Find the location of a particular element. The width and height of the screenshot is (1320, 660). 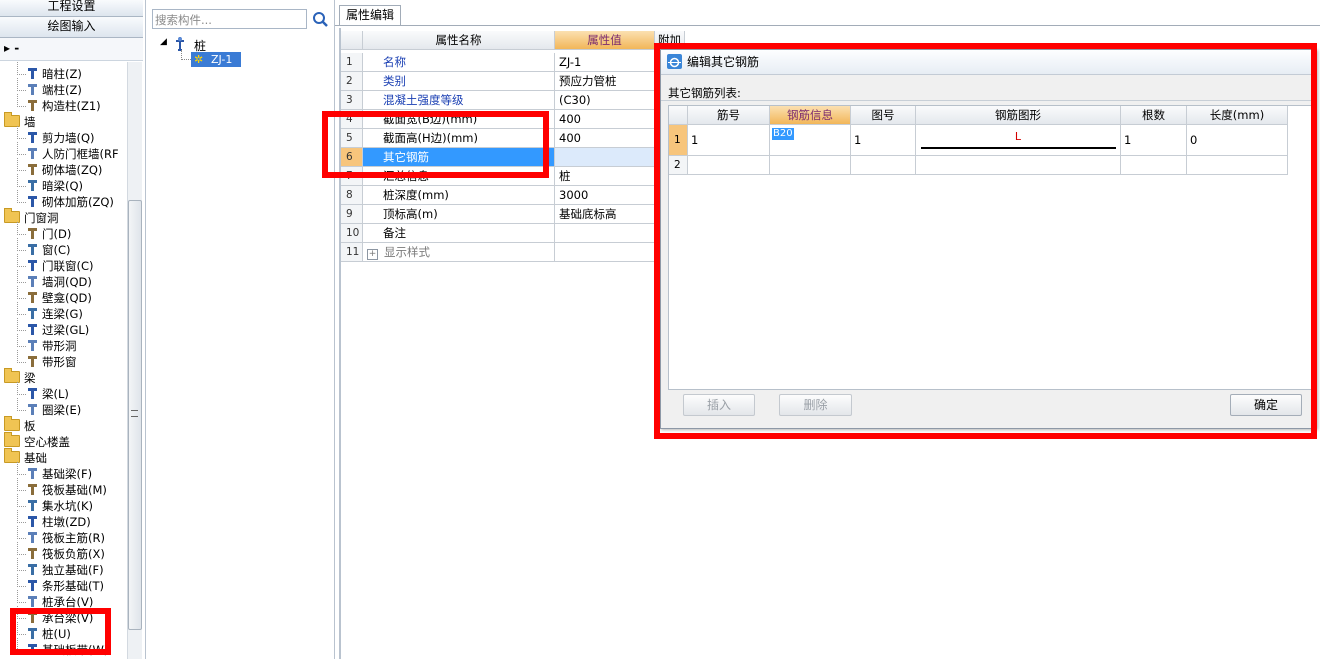

tree-item-label: 暗柱(Z) is located at coordinates (62, 74).